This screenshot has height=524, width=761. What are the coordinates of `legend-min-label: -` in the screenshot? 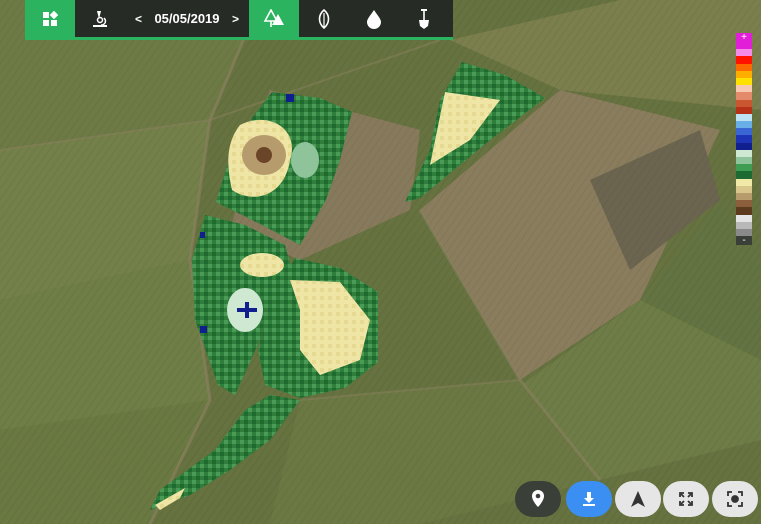 It's located at (744, 241).